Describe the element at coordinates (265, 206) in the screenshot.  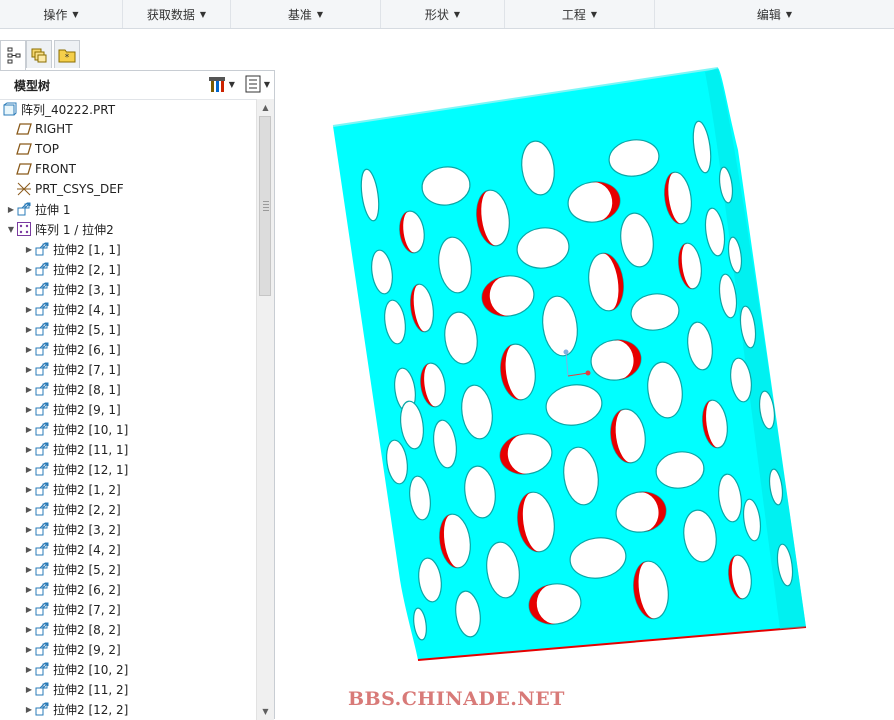
I see `scrollbar-thumb` at that location.